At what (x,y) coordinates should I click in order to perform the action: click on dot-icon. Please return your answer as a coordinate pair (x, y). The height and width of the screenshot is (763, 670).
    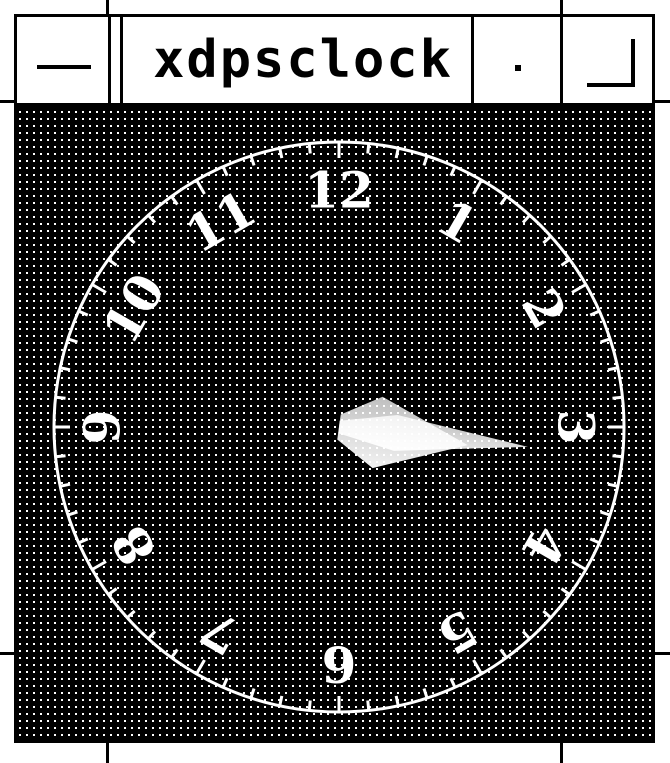
    Looking at the image, I should click on (518, 68).